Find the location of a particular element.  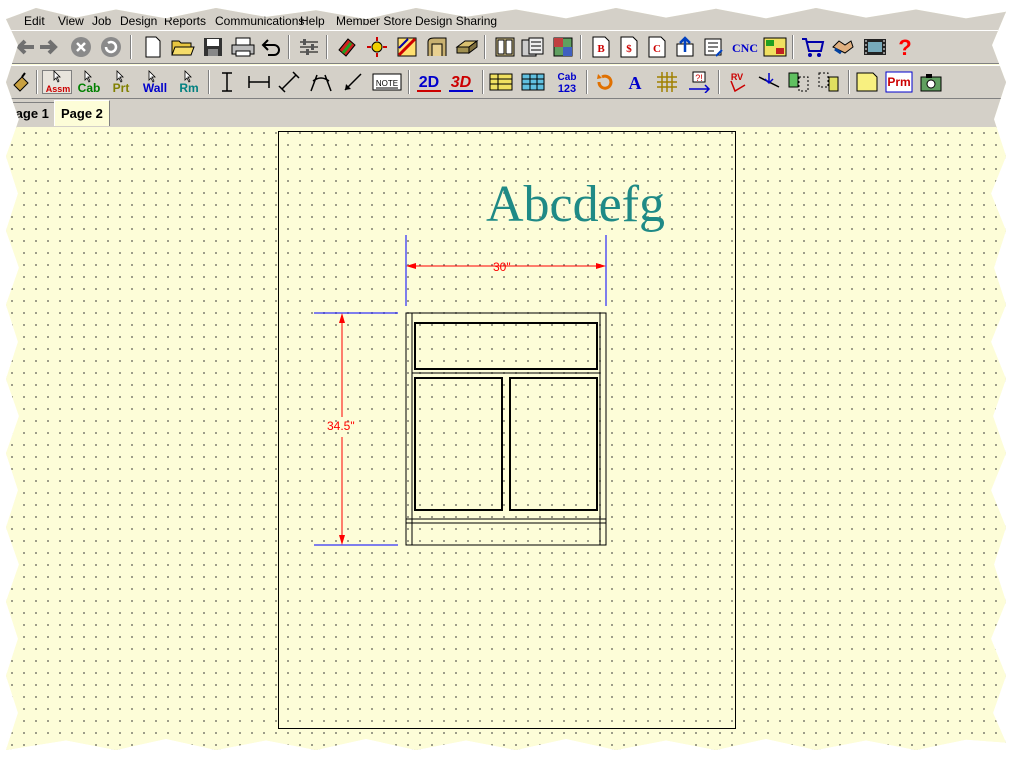

page-icon is located at coordinates (867, 82).